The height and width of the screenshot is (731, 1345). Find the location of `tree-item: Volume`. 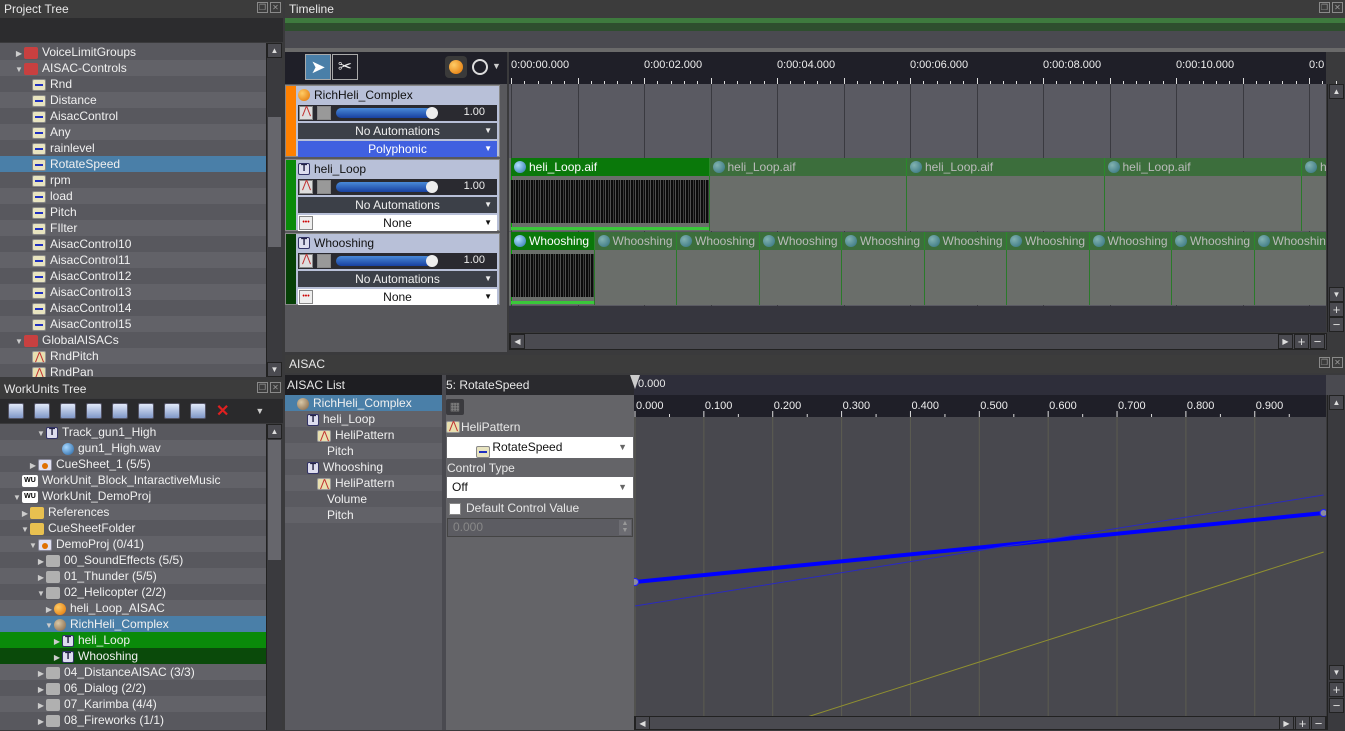

tree-item: Volume is located at coordinates (363, 499).